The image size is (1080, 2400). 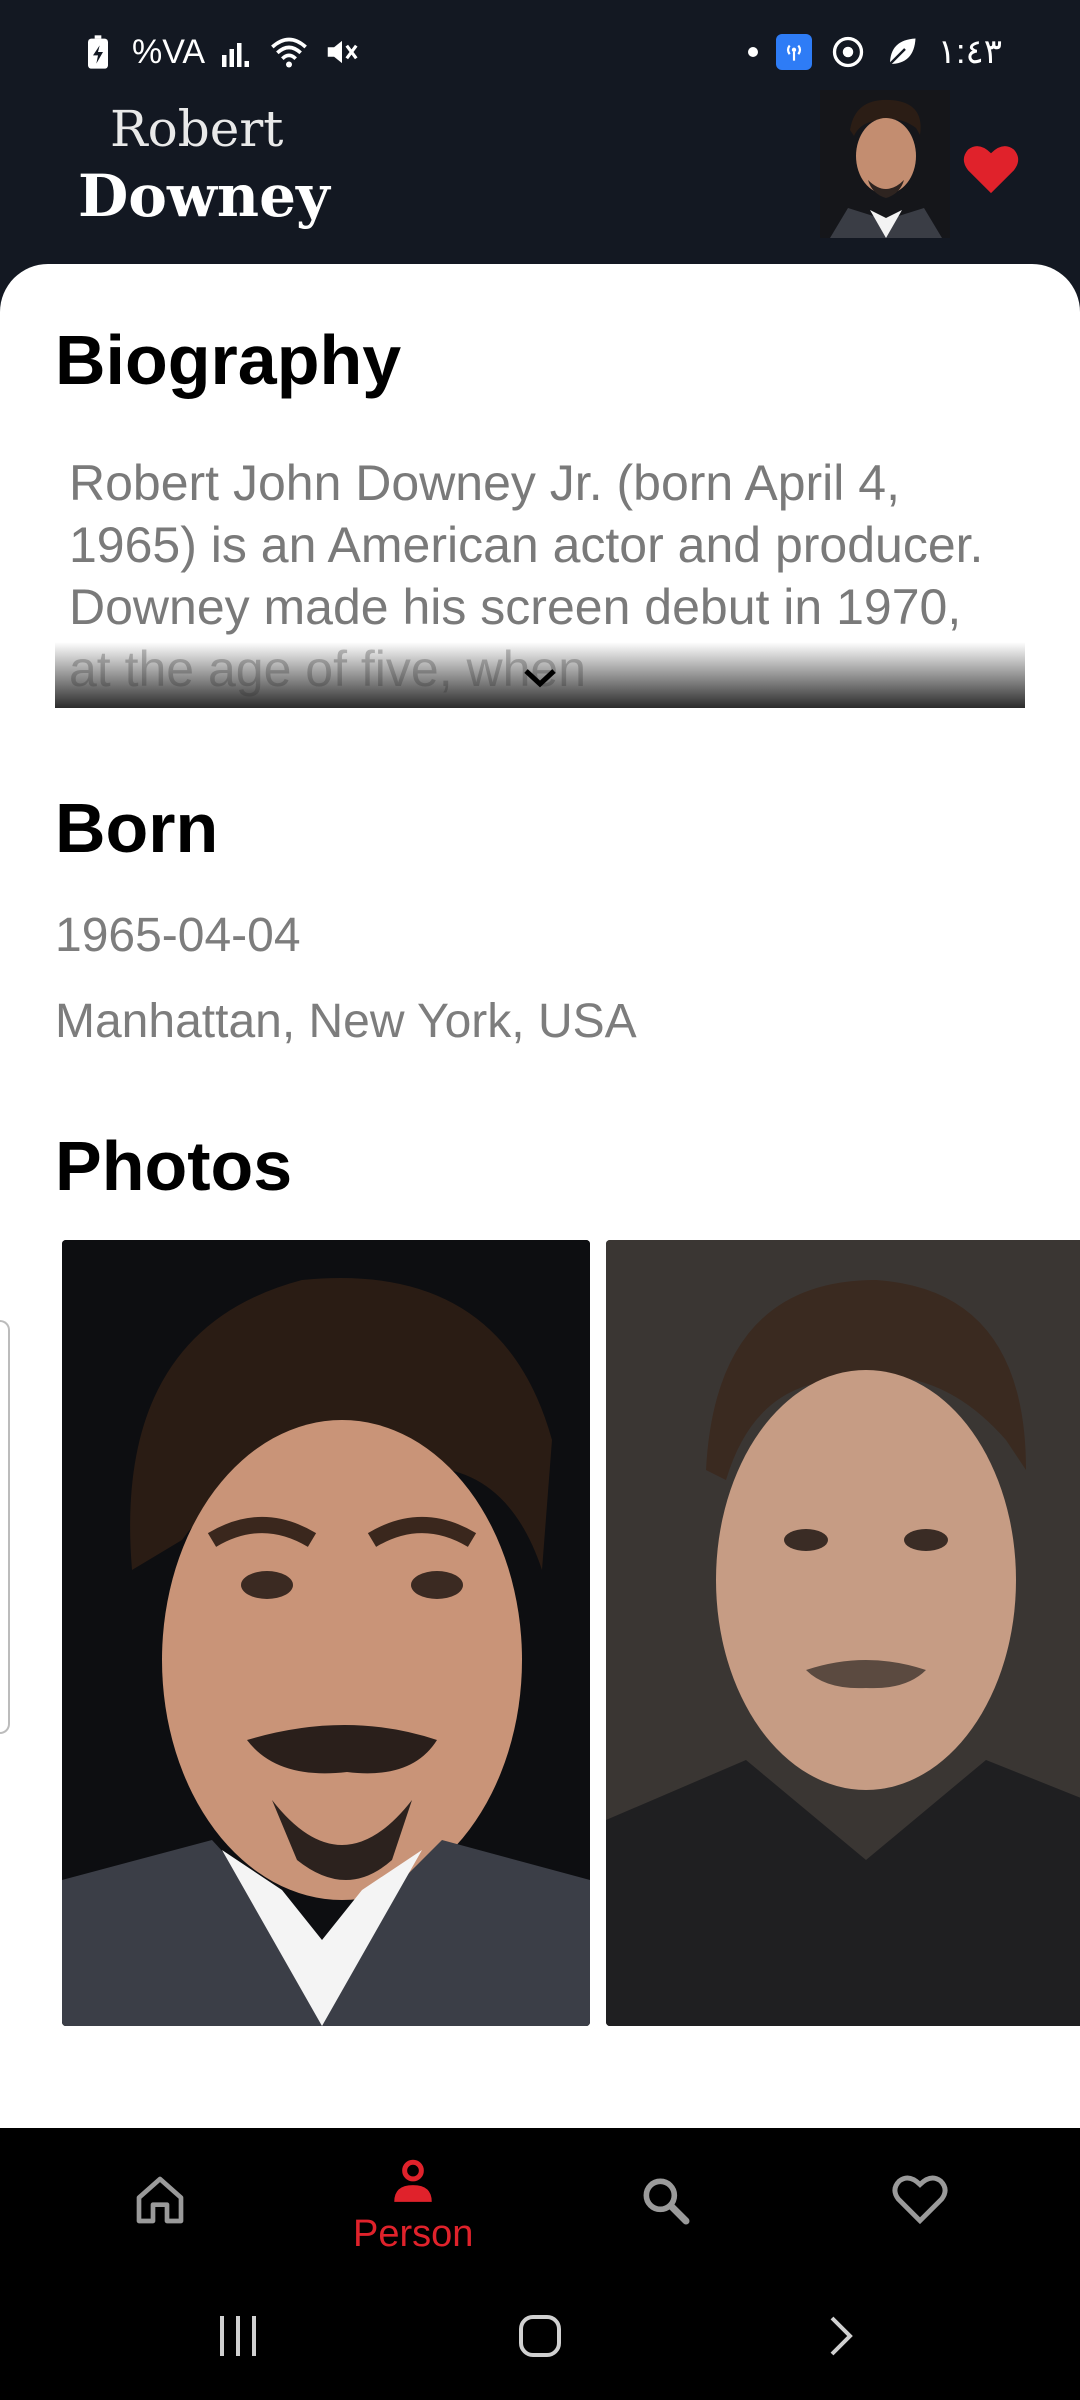 I want to click on home-button-icon, so click(x=540, y=2336).